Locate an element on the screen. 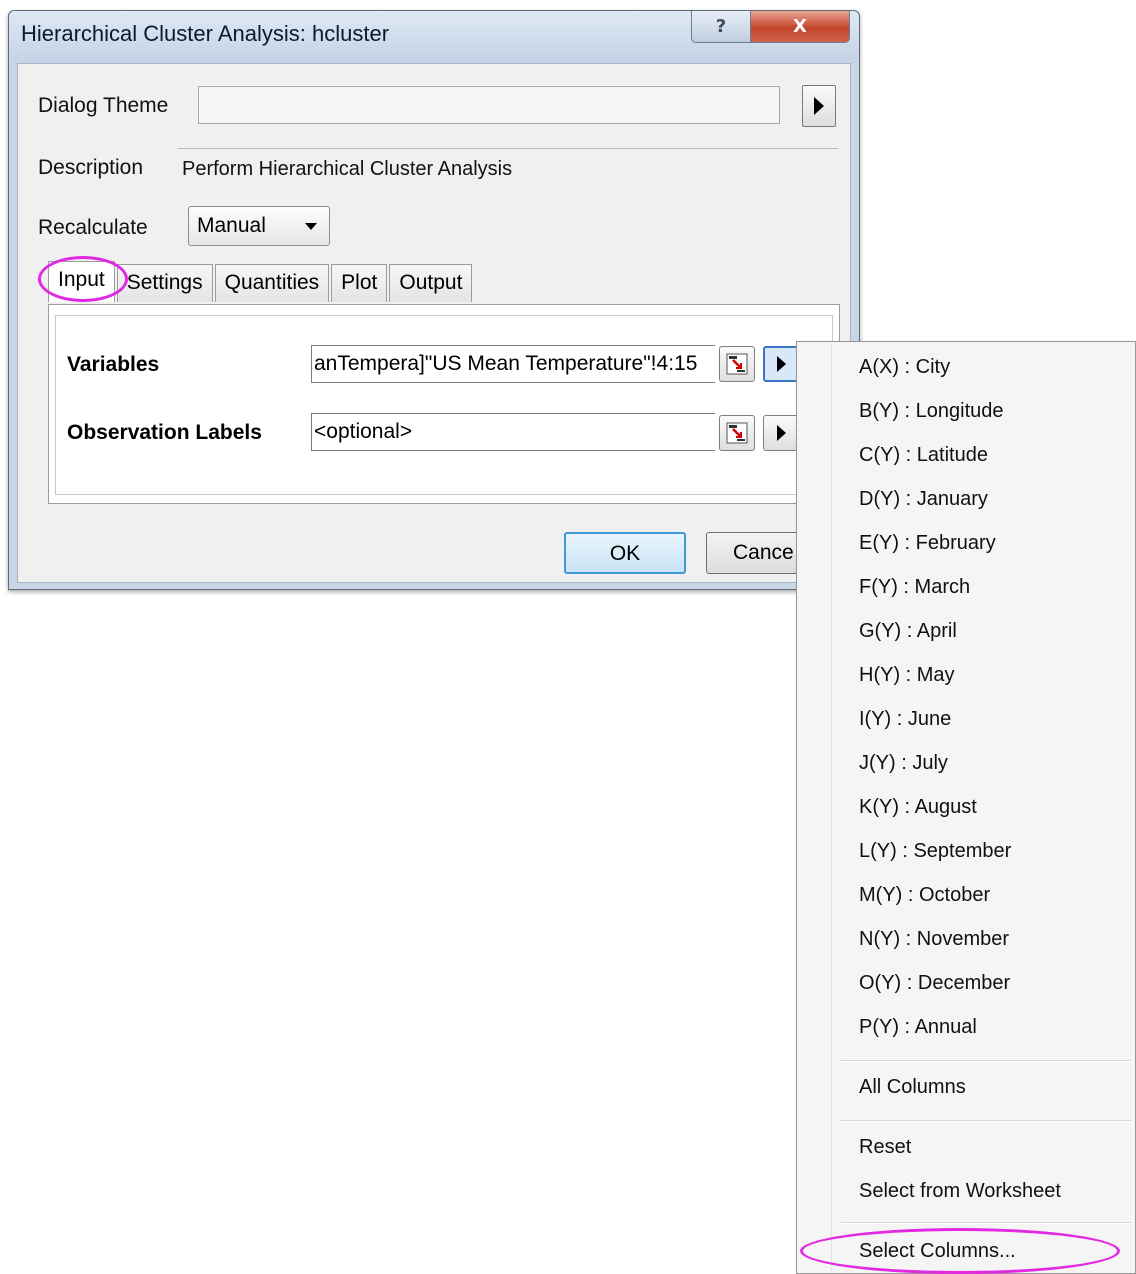 The height and width of the screenshot is (1274, 1136). close-icon: X is located at coordinates (800, 26).